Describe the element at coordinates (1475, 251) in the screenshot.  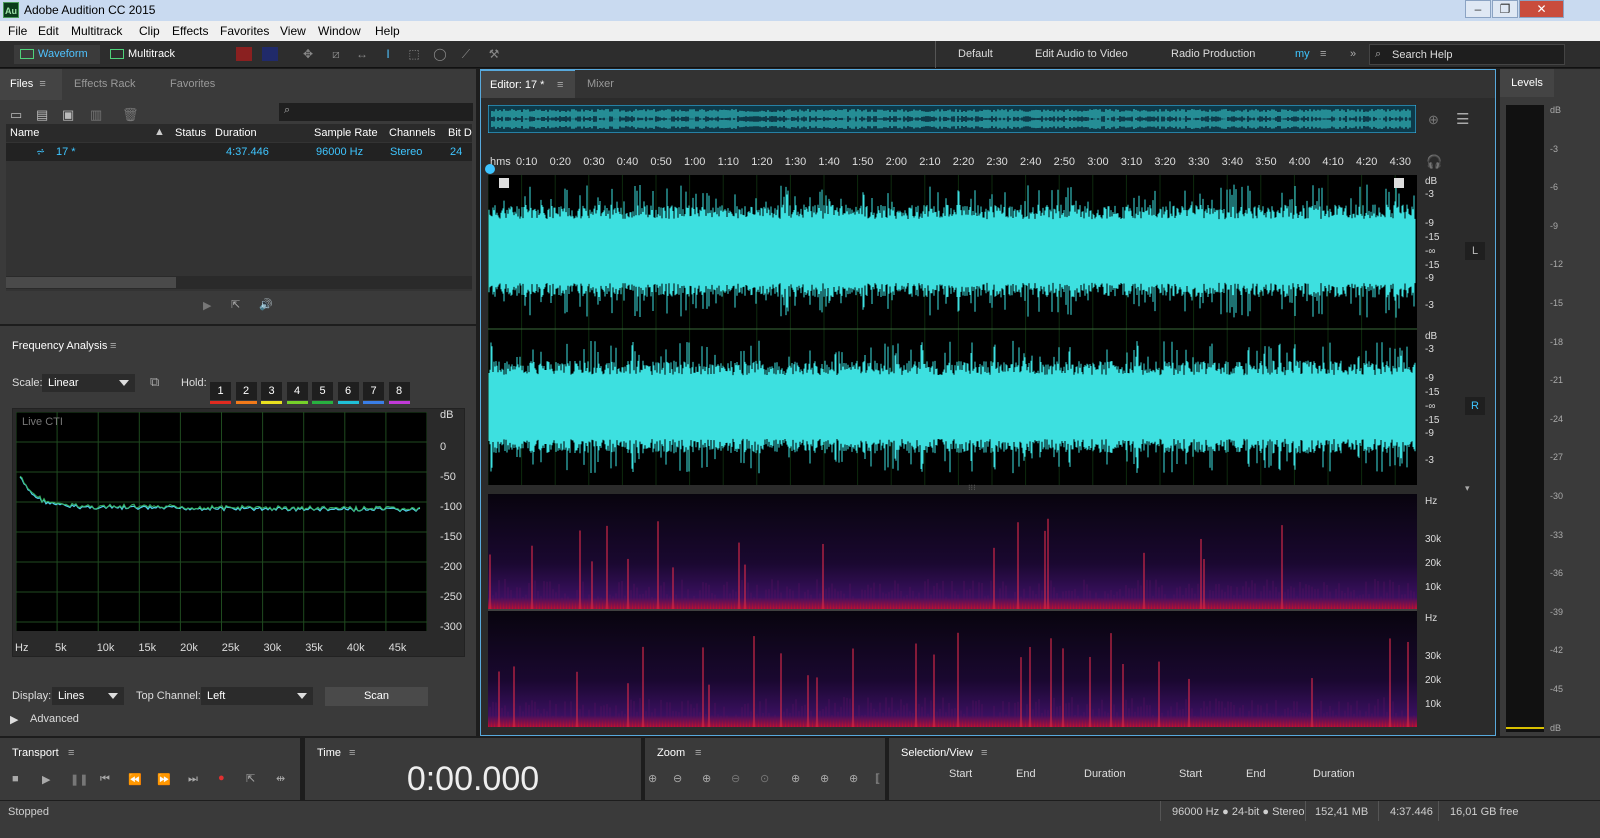
I see `channel-left-toggle: L` at that location.